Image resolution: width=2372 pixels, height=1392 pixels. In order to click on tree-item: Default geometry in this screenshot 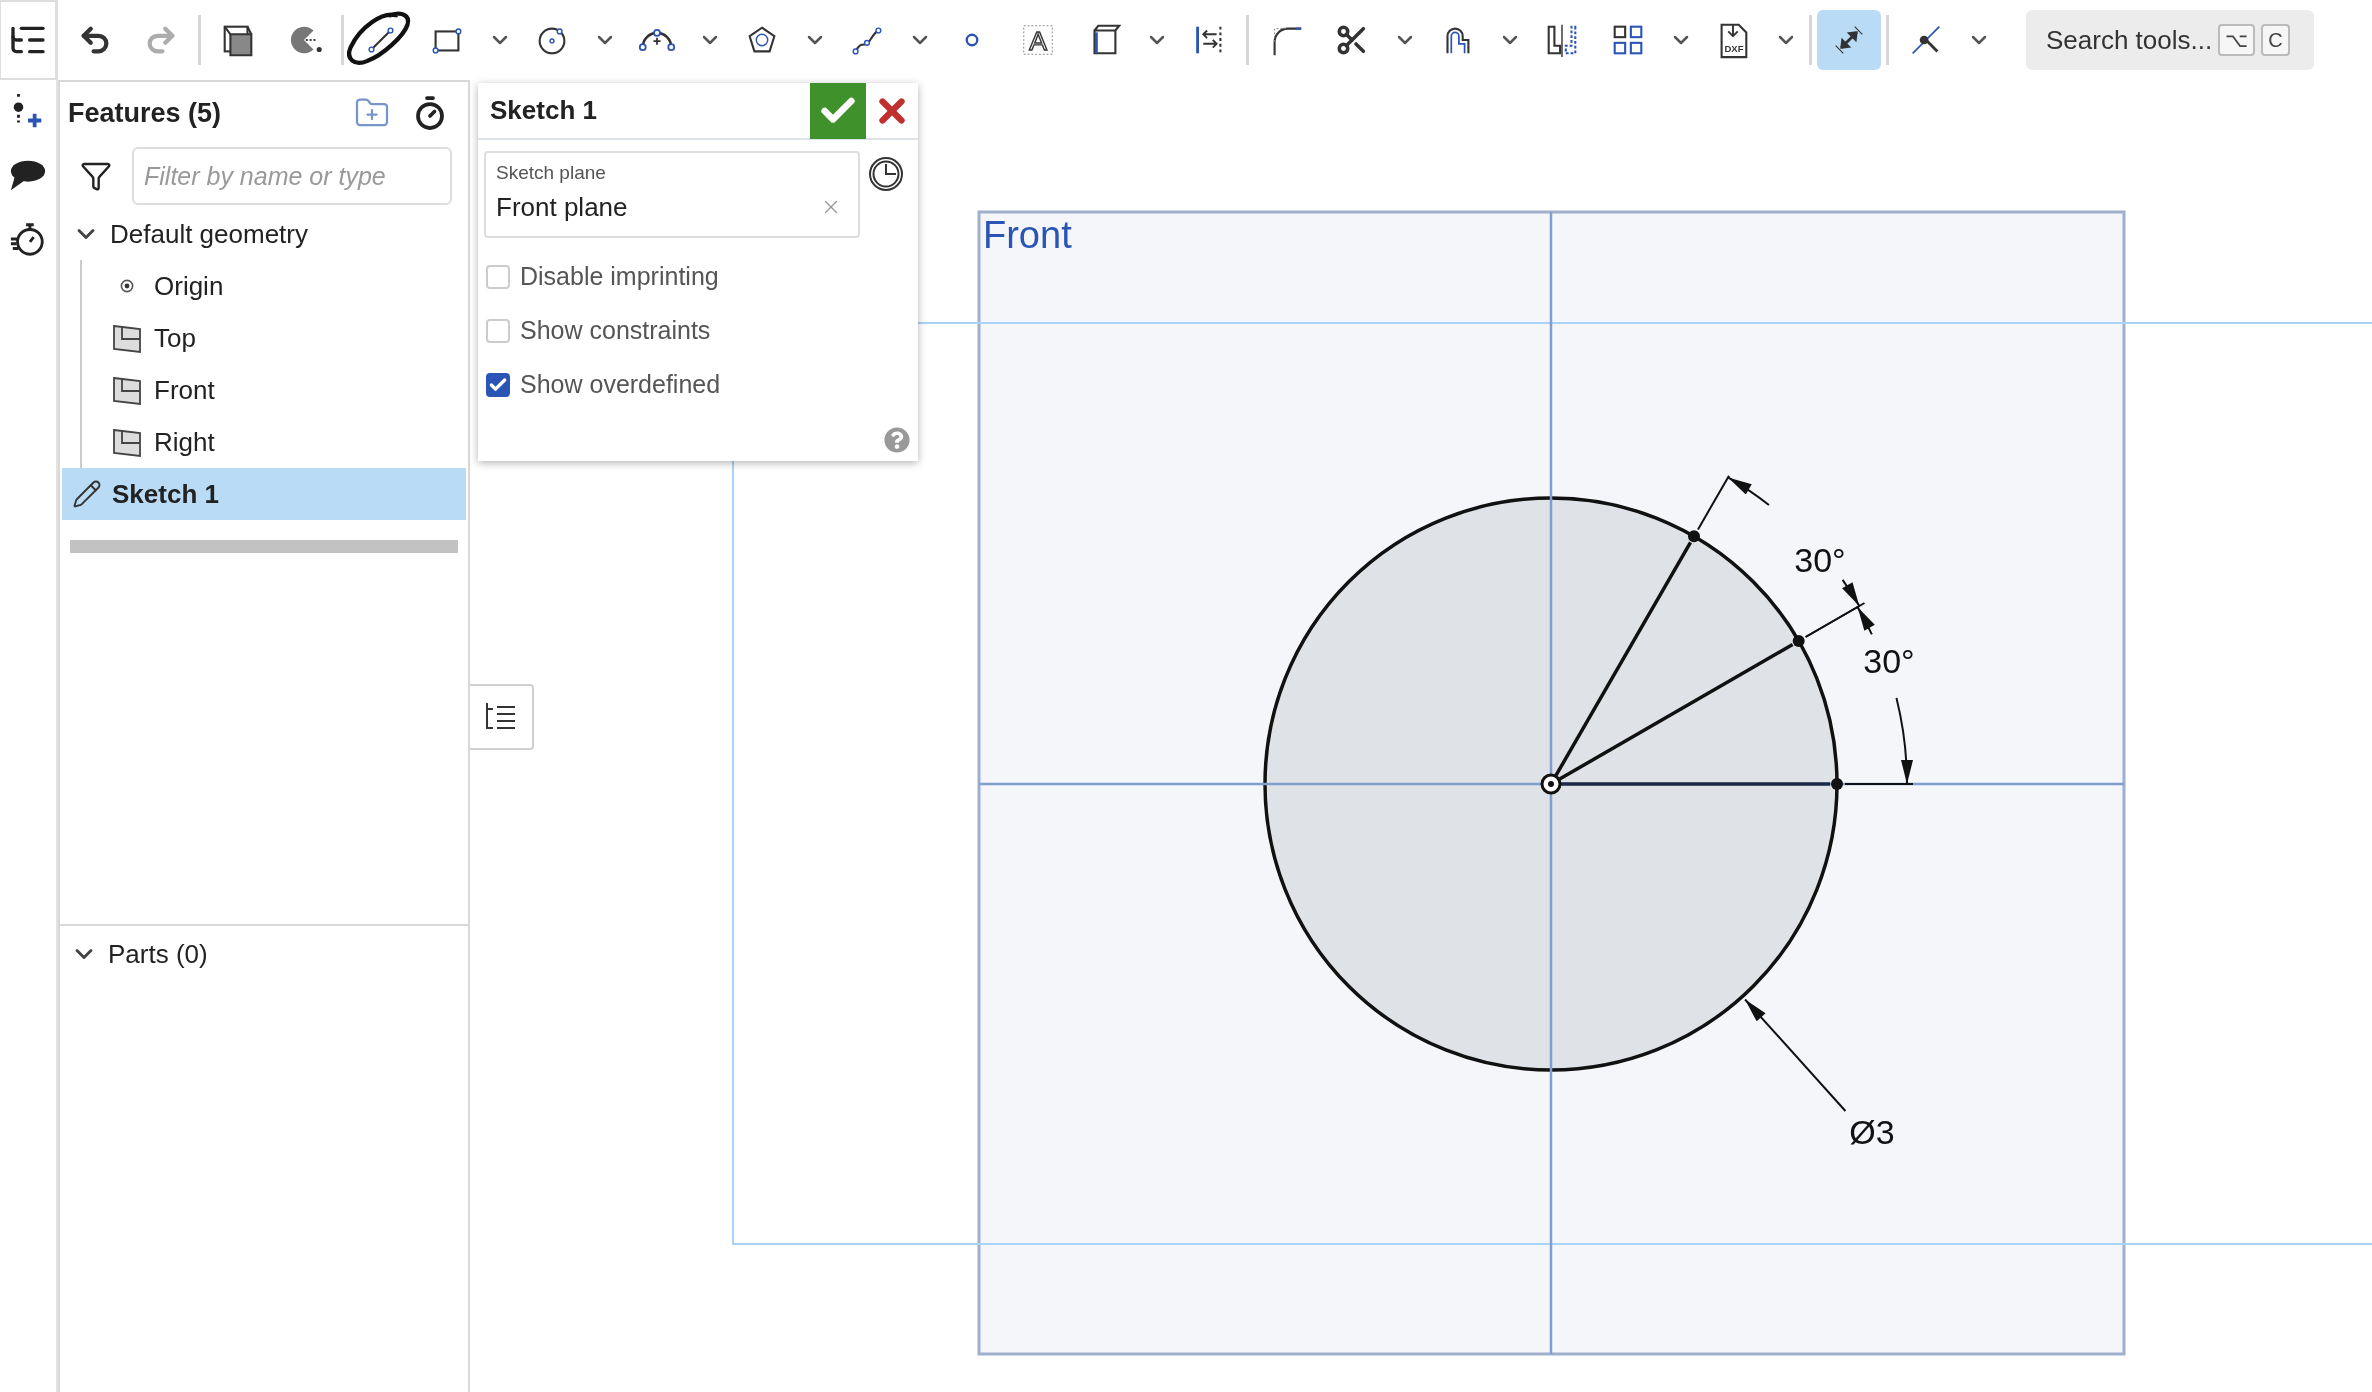, I will do `click(264, 234)`.